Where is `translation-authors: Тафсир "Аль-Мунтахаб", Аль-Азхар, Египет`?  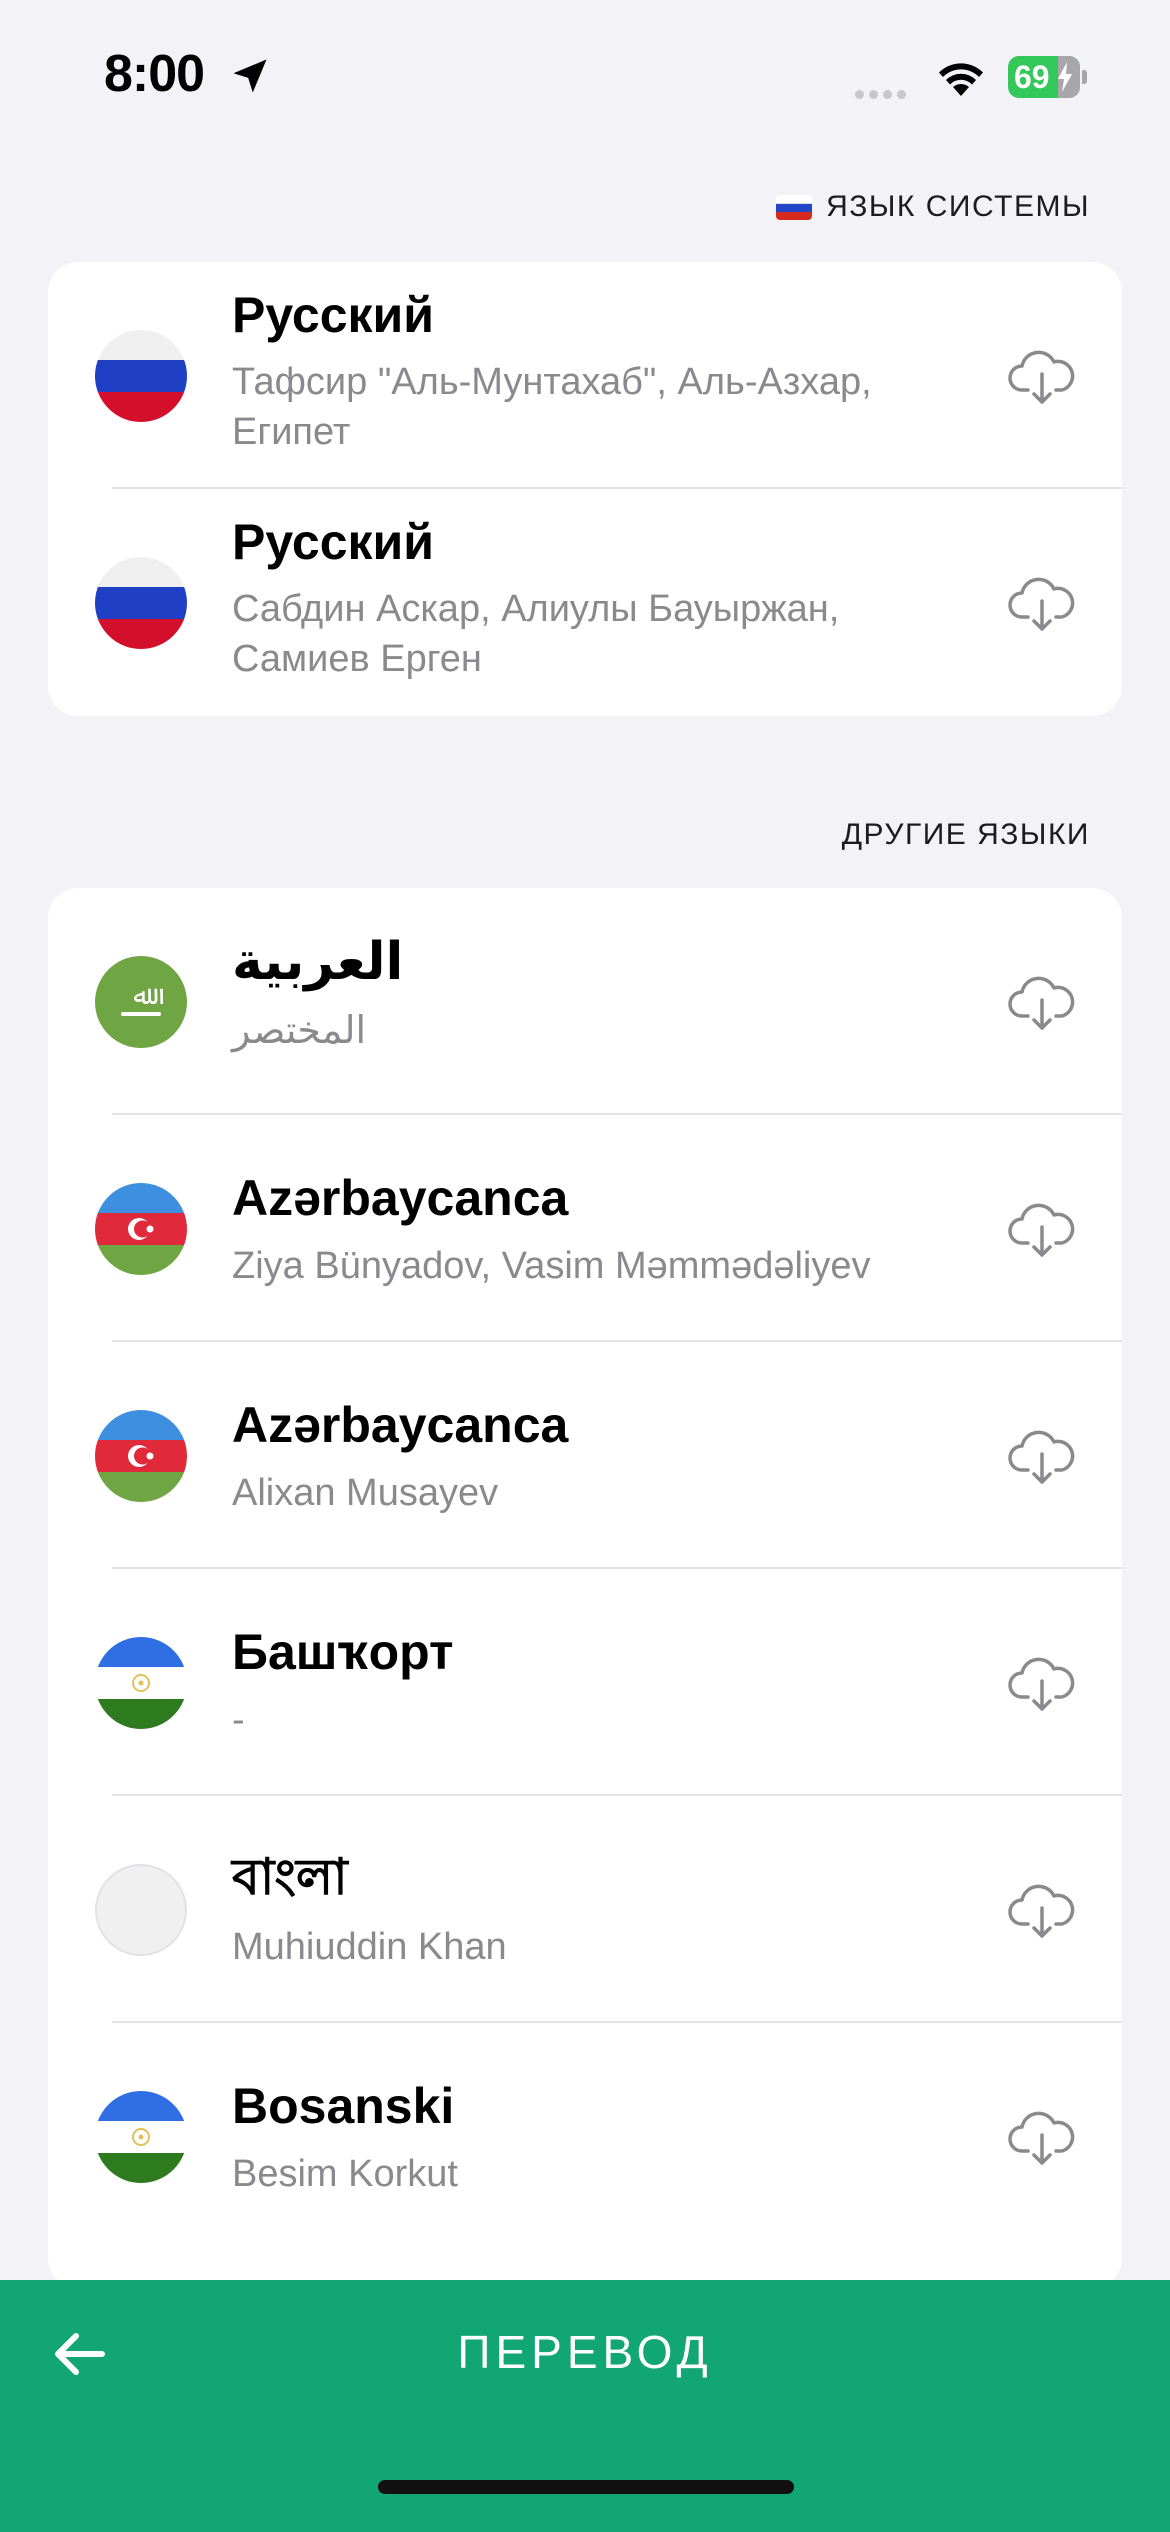
translation-authors: Тафсир "Аль-Мунтахаб", Аль-Азхар, Египет is located at coordinates (552, 407).